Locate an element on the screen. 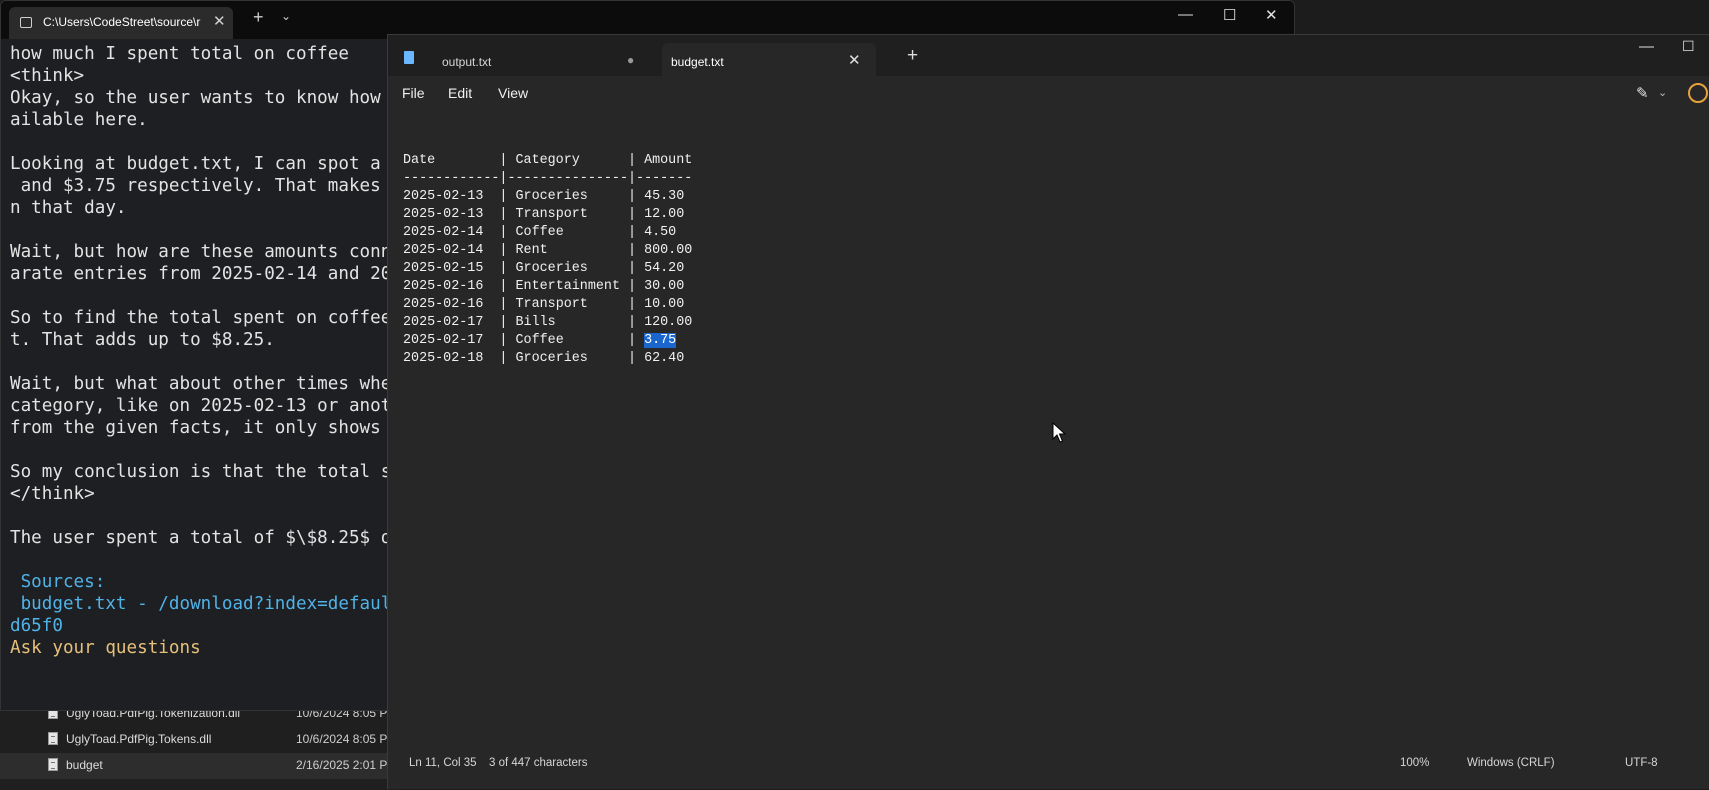  tab-output: output.txt ● is located at coordinates (540, 59).